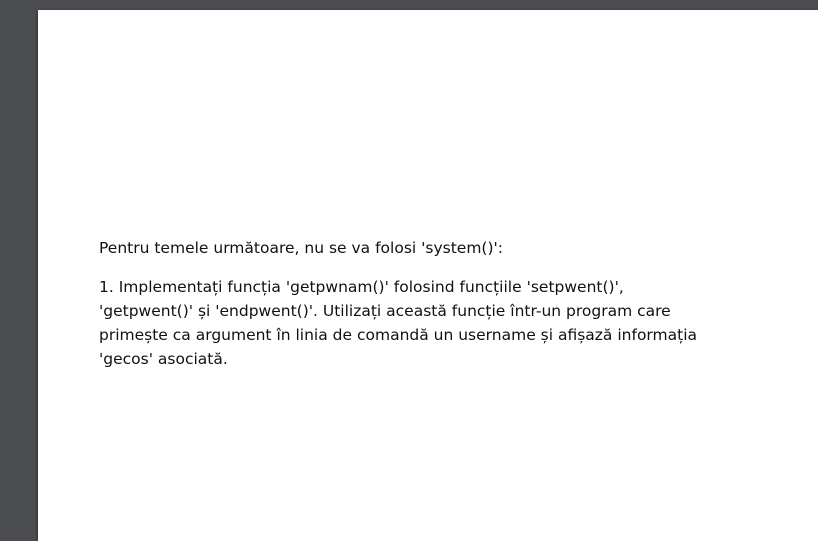 This screenshot has height=541, width=818. I want to click on task-1-line: 'gecos' asociată., so click(163, 359).